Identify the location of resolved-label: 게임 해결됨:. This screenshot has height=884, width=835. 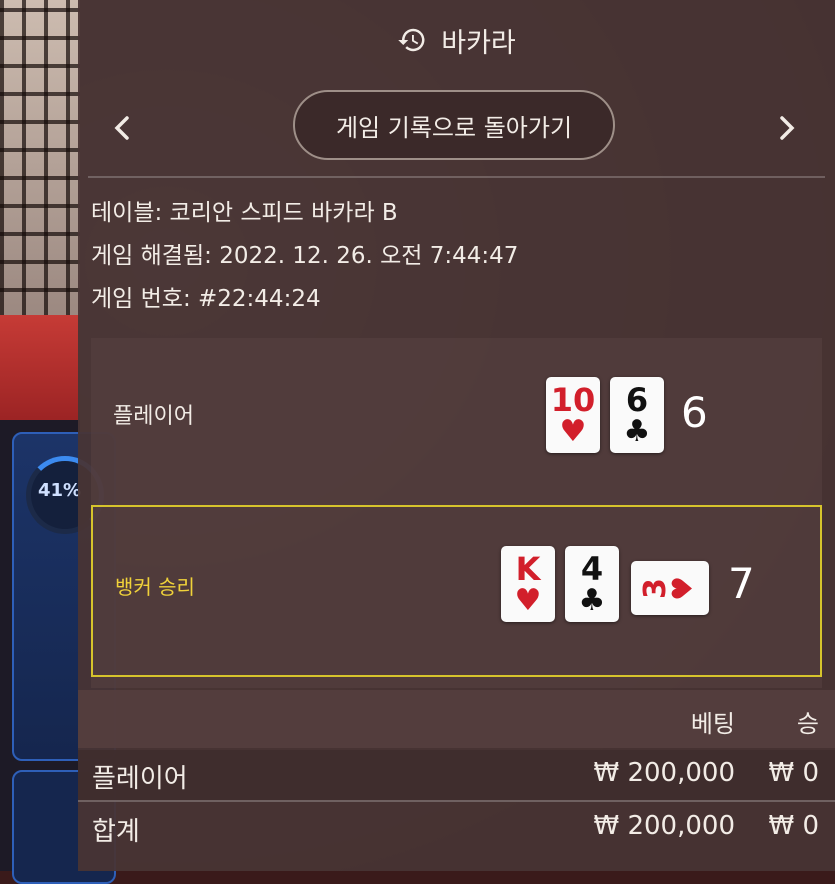
(151, 256).